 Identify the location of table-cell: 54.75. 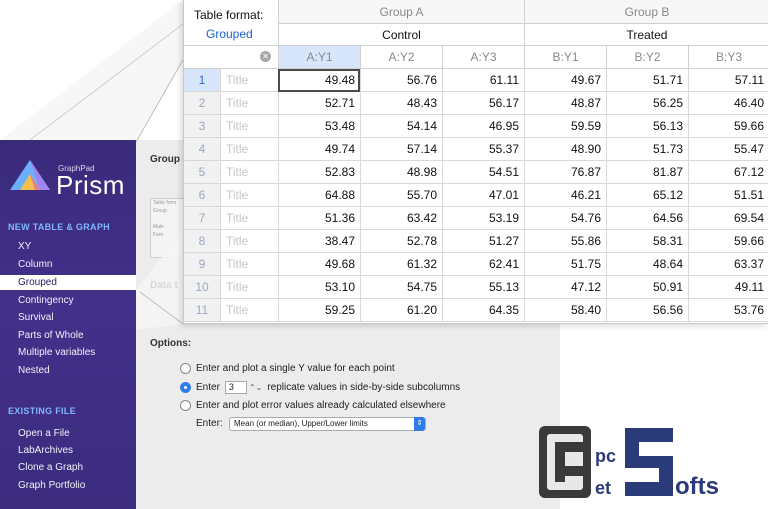
(401, 287).